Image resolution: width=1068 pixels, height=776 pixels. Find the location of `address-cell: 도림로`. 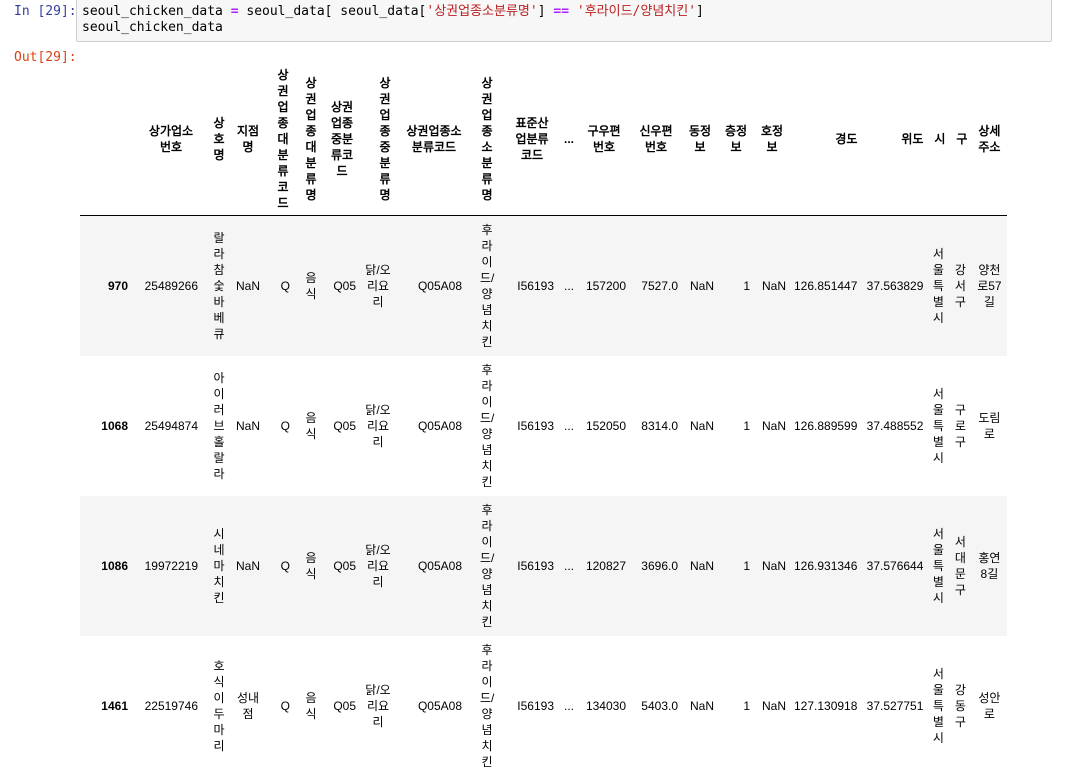

address-cell: 도림로 is located at coordinates (989, 425).